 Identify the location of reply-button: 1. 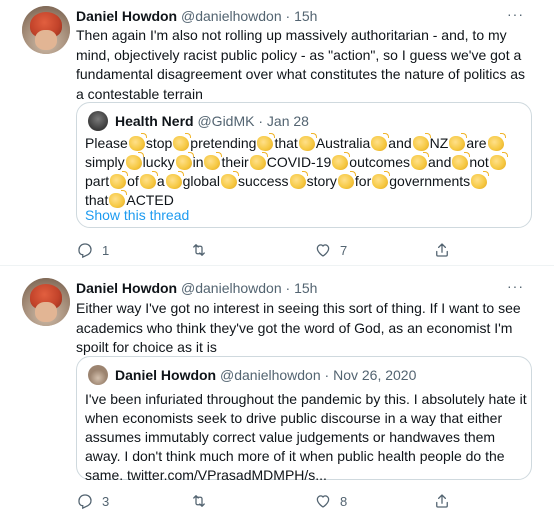
(92, 250).